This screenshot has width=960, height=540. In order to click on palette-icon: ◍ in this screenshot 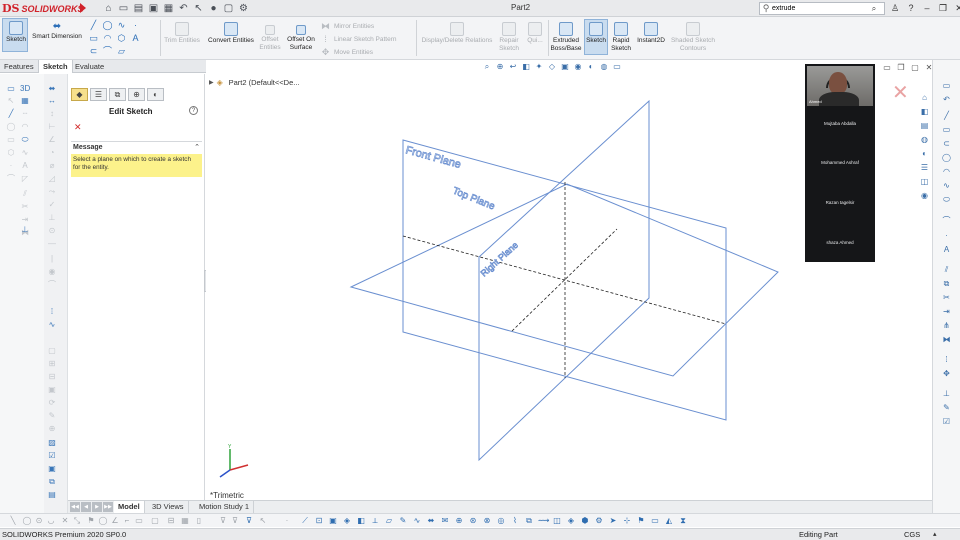, I will do `click(924, 139)`.